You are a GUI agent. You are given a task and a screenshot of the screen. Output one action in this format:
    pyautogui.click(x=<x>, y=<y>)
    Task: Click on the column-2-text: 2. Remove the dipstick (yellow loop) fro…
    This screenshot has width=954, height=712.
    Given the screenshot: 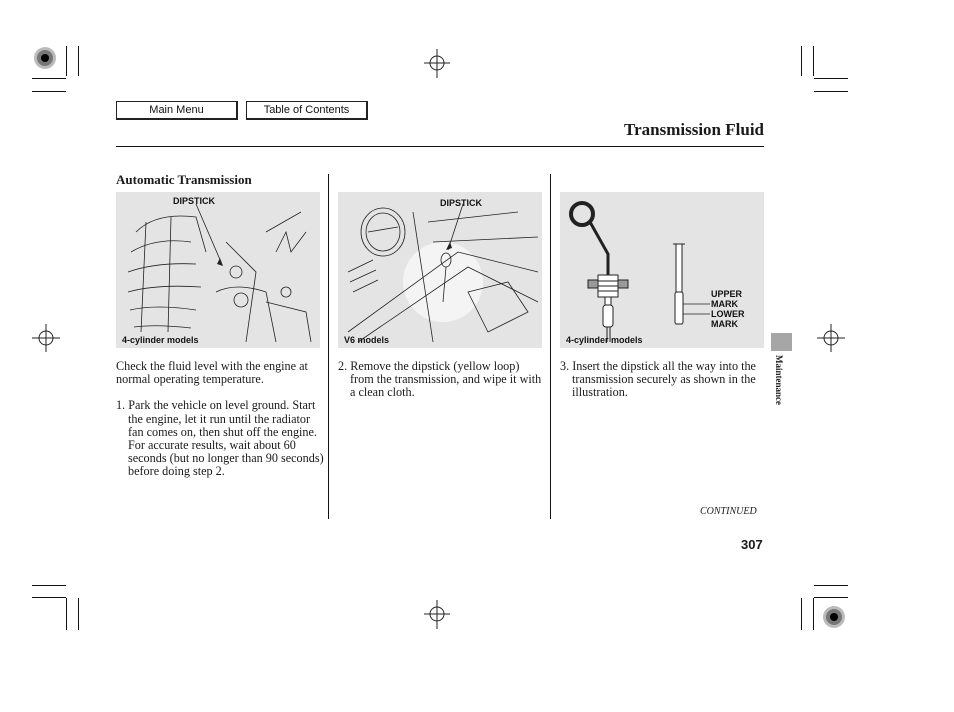 What is the action you would take?
    pyautogui.click(x=440, y=379)
    